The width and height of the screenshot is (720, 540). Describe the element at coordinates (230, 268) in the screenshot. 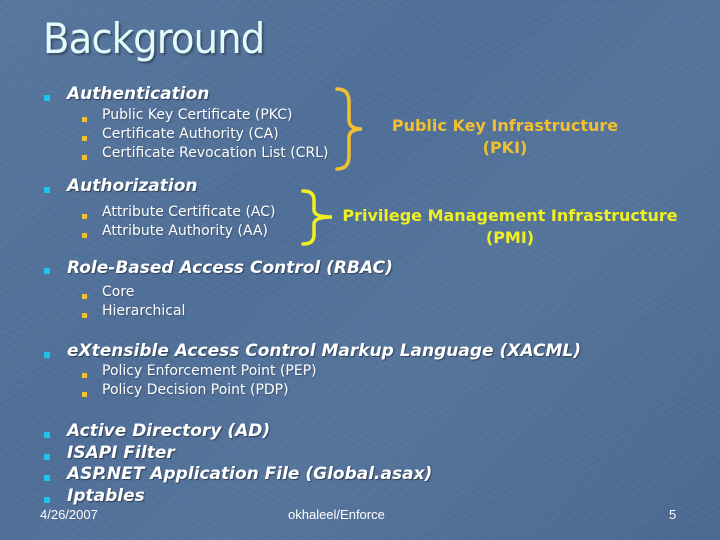

I see `item-rbac: Role-Based Access Control (RBAC)` at that location.